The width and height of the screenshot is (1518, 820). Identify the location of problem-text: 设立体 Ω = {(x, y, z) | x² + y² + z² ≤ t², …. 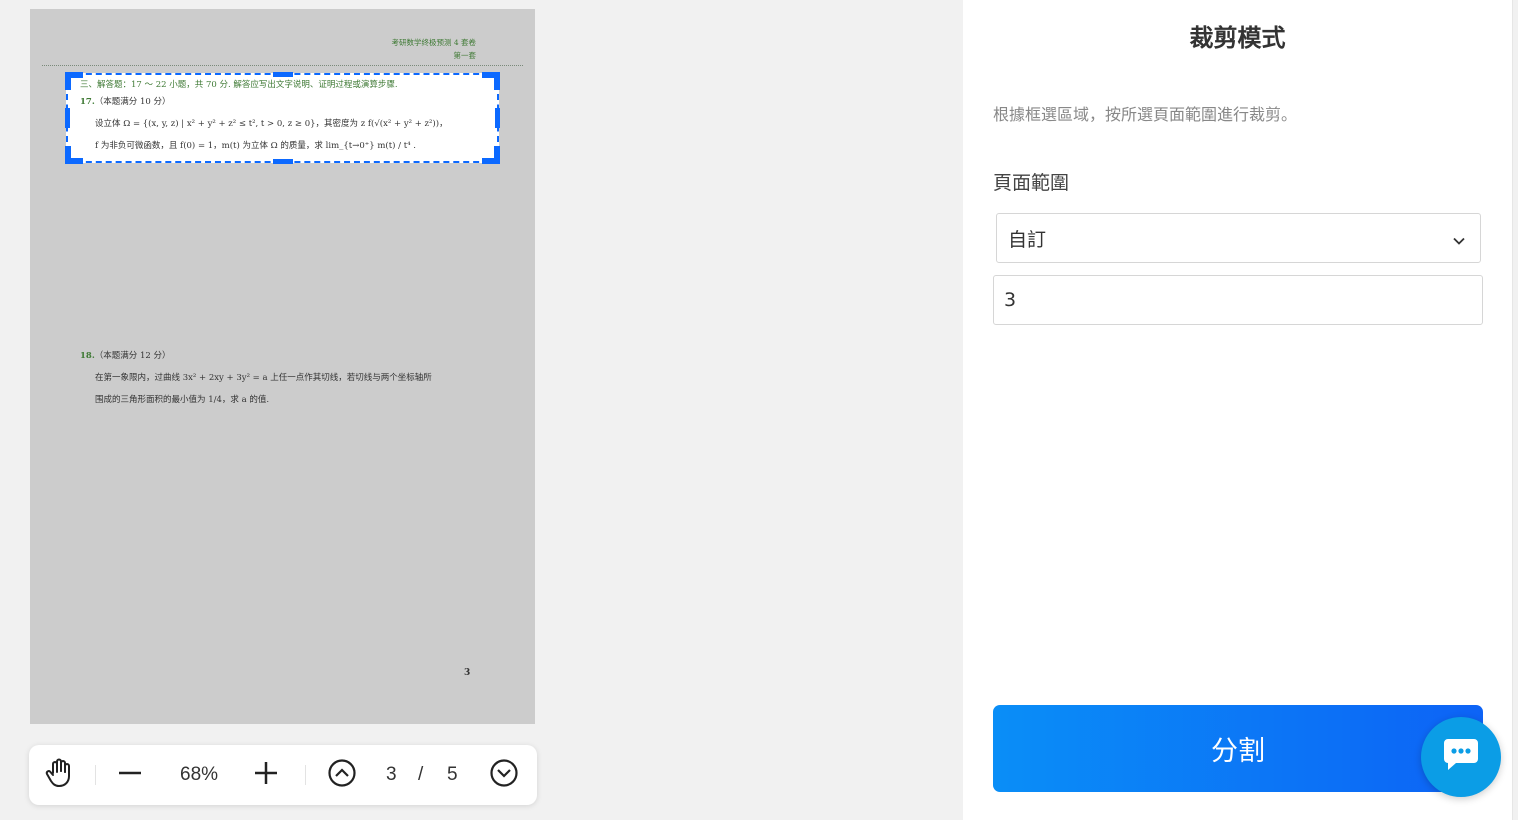
(271, 124).